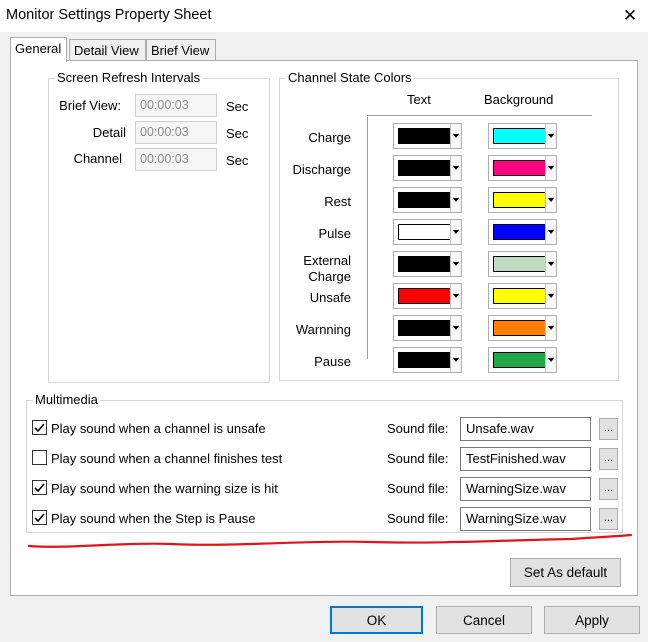  What do you see at coordinates (324, 16) in the screenshot?
I see `title-bar: Monitor Settings Property Sheet ✕` at bounding box center [324, 16].